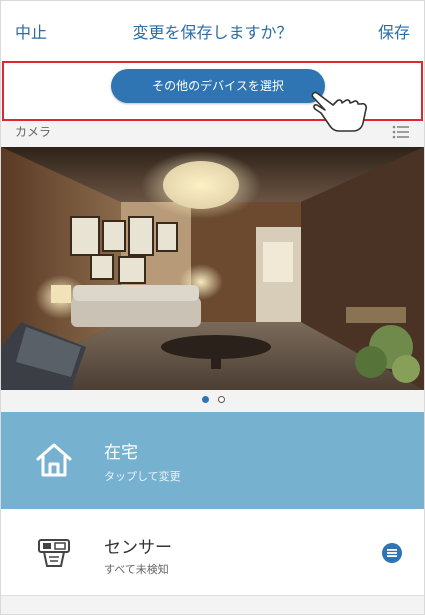 This screenshot has height=615, width=425. Describe the element at coordinates (33, 132) in the screenshot. I see `camera-label: カメラ` at that location.